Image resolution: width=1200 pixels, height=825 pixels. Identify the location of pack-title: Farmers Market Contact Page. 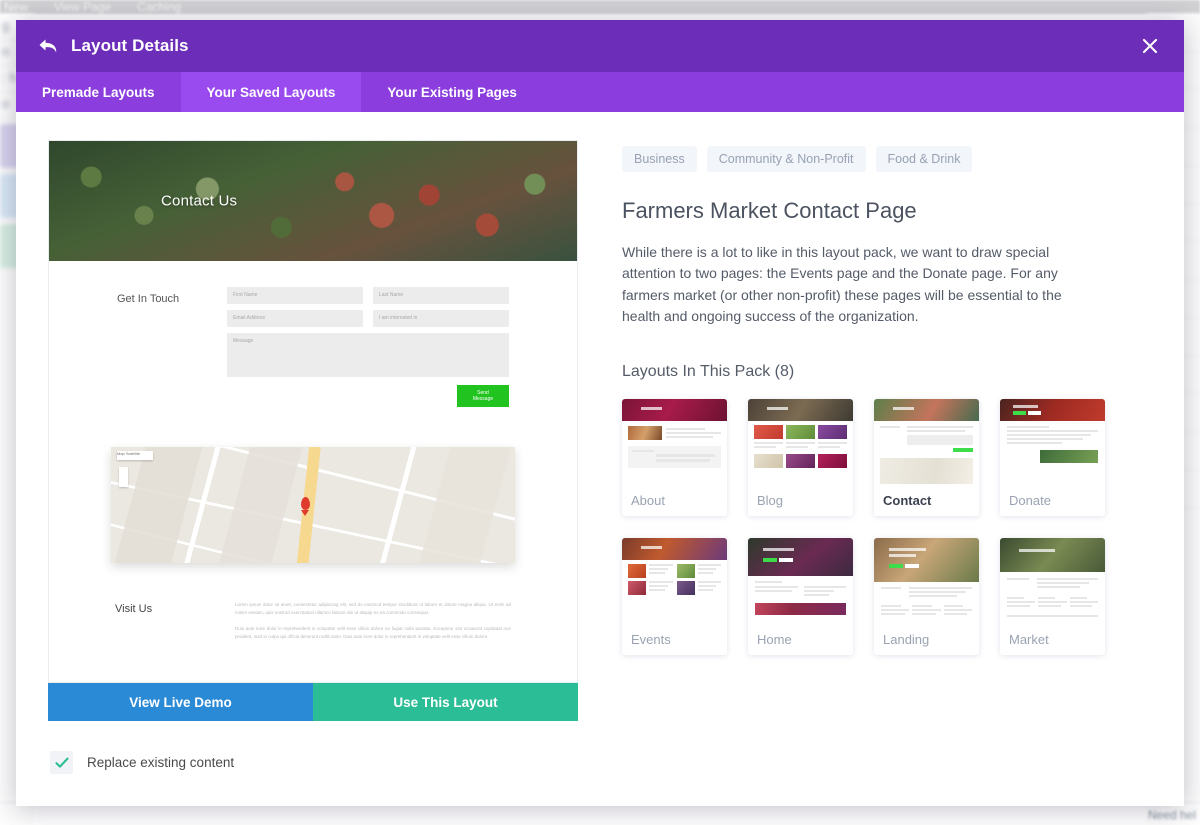
(769, 210).